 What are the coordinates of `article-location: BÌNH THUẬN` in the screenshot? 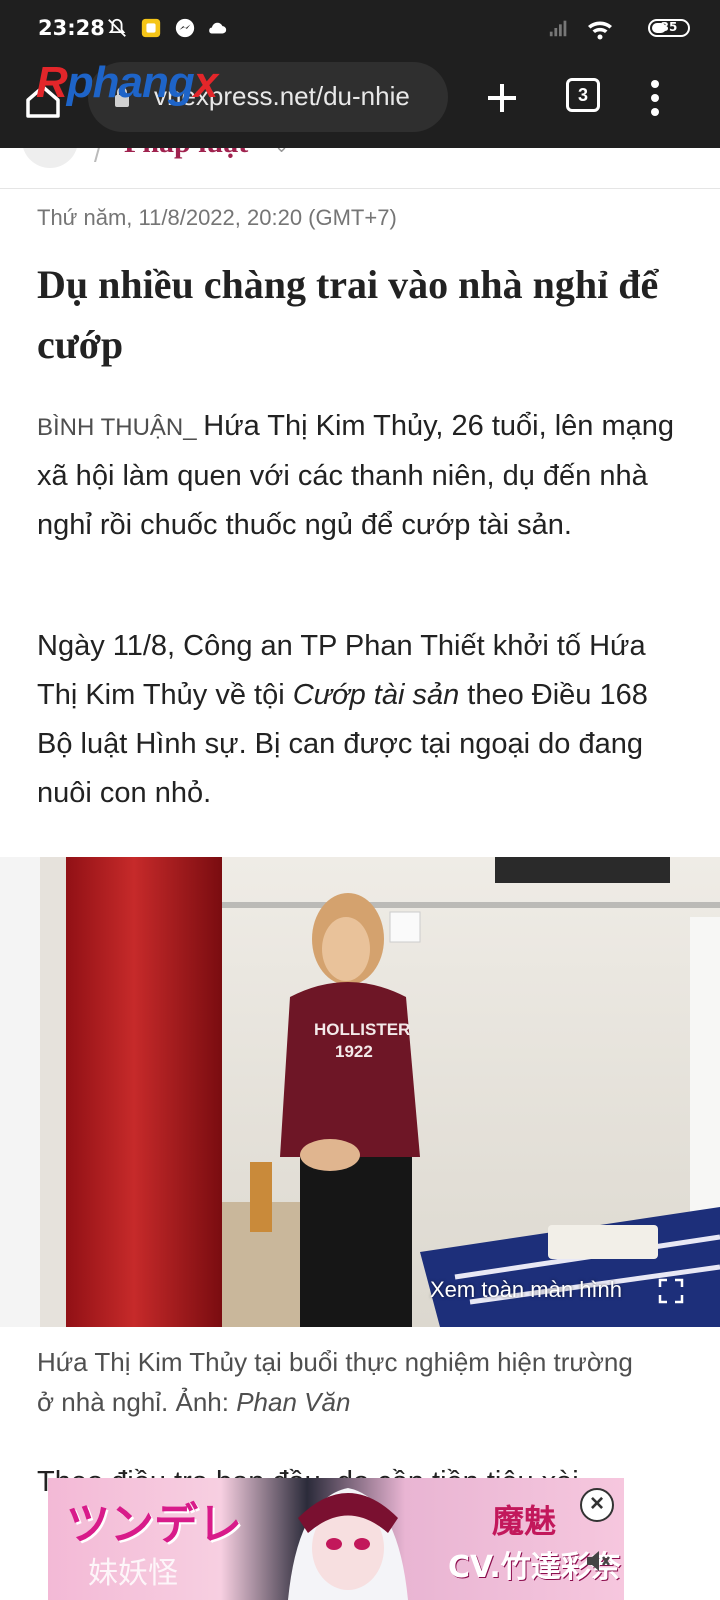 It's located at (110, 427).